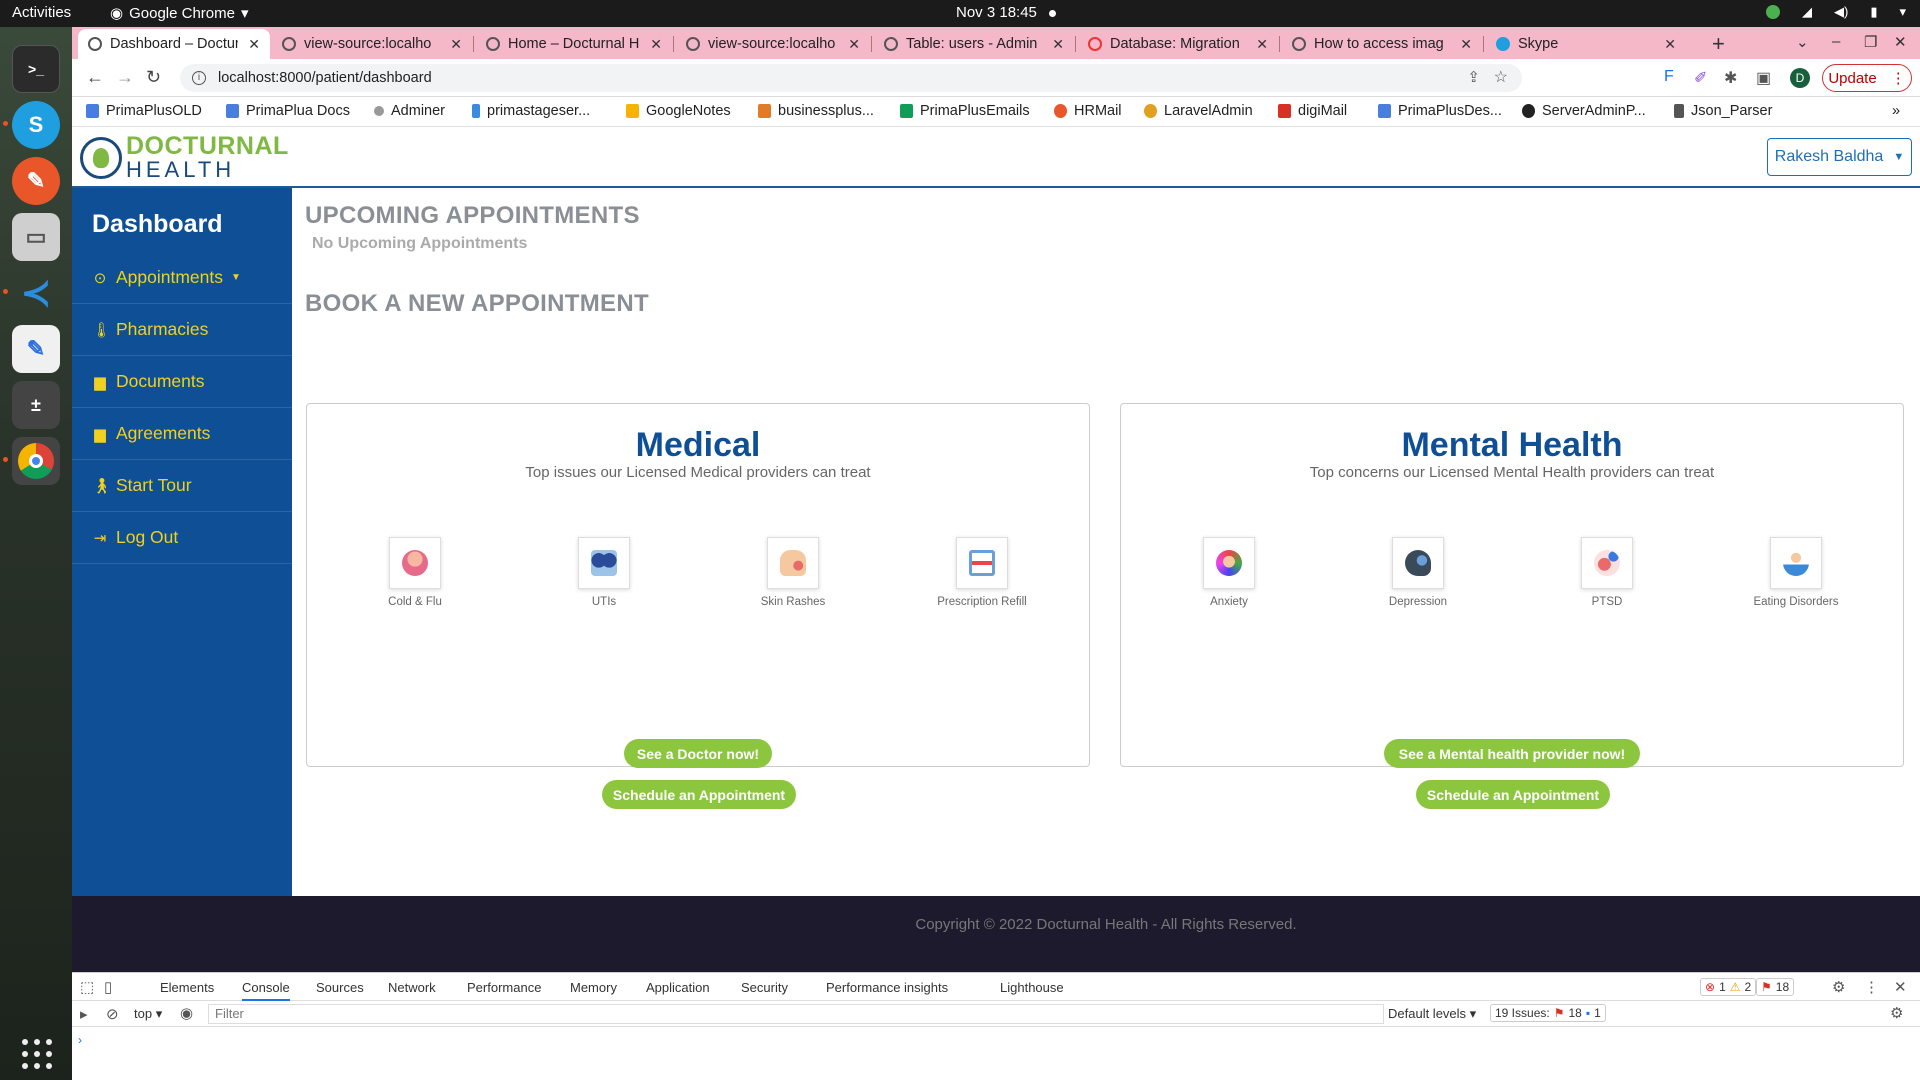  What do you see at coordinates (678, 111) in the screenshot?
I see `bookmark-item: GoogleNotes` at bounding box center [678, 111].